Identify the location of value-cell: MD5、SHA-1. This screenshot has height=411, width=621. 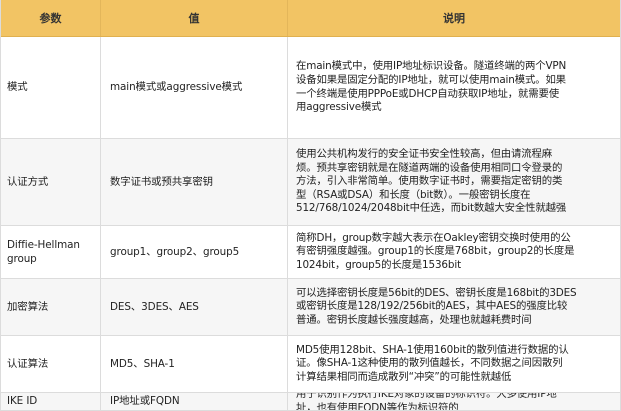
(194, 364).